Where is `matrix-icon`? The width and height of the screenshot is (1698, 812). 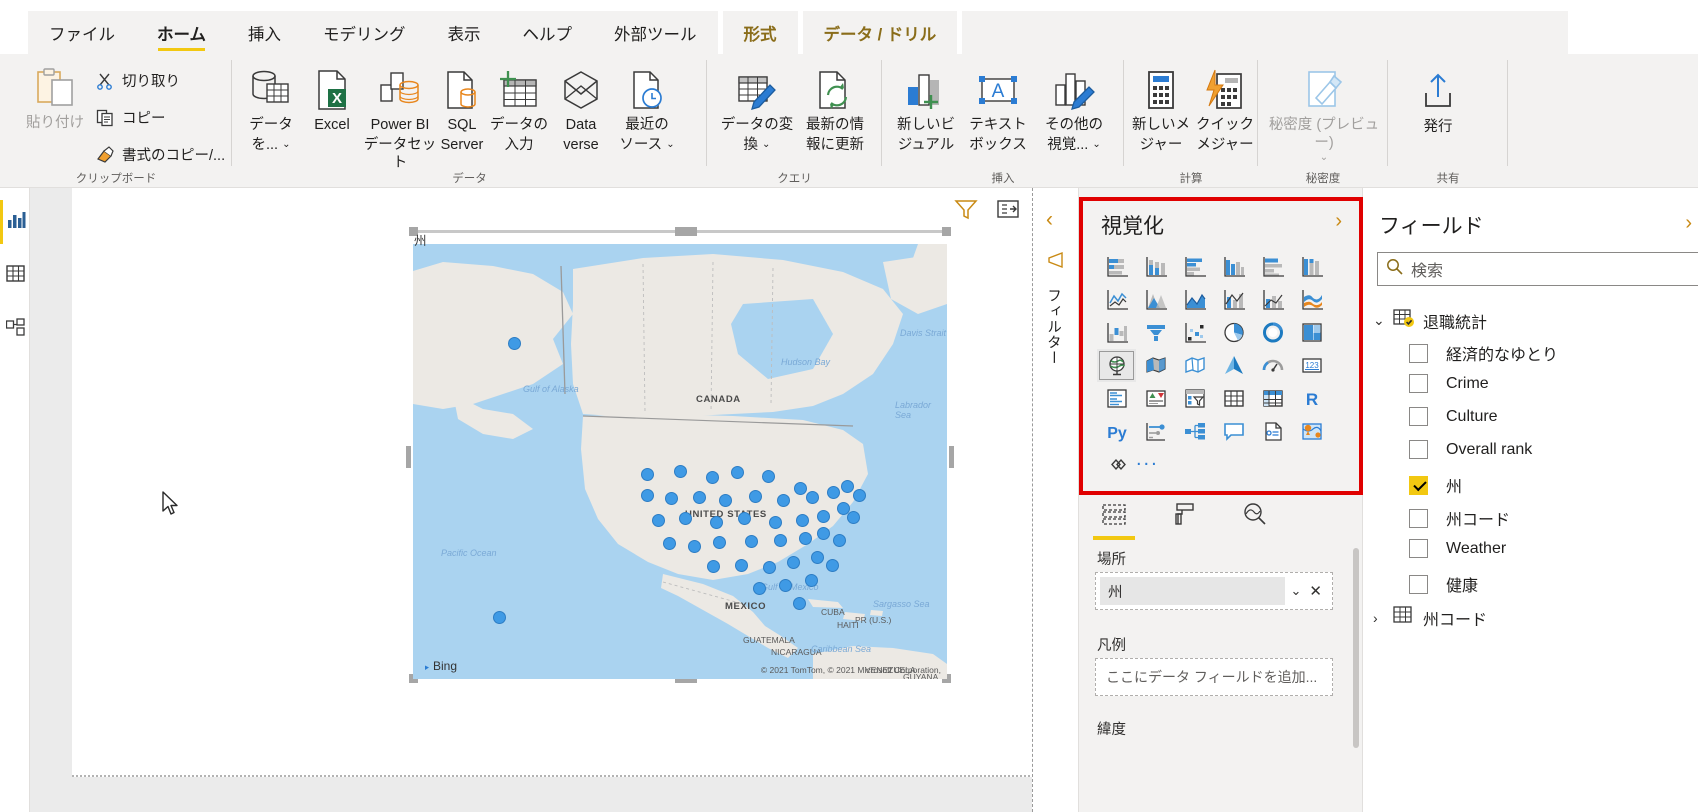 matrix-icon is located at coordinates (1272, 398).